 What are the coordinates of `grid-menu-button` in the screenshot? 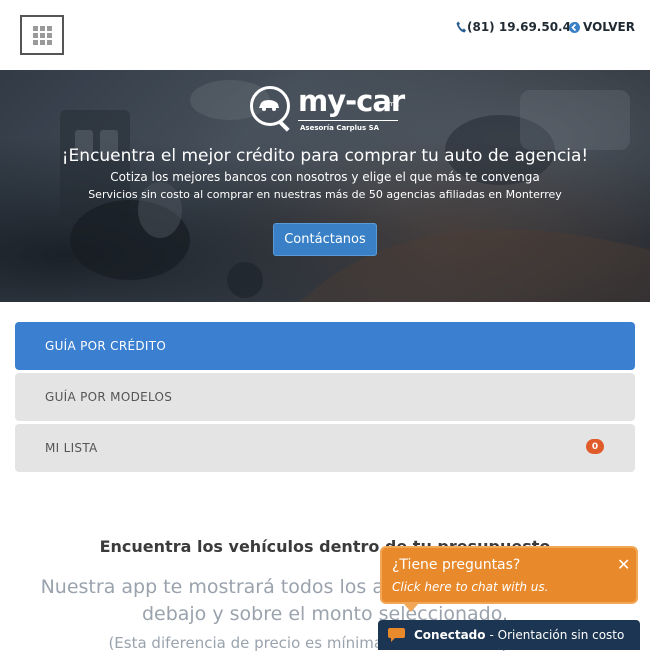 It's located at (42, 35).